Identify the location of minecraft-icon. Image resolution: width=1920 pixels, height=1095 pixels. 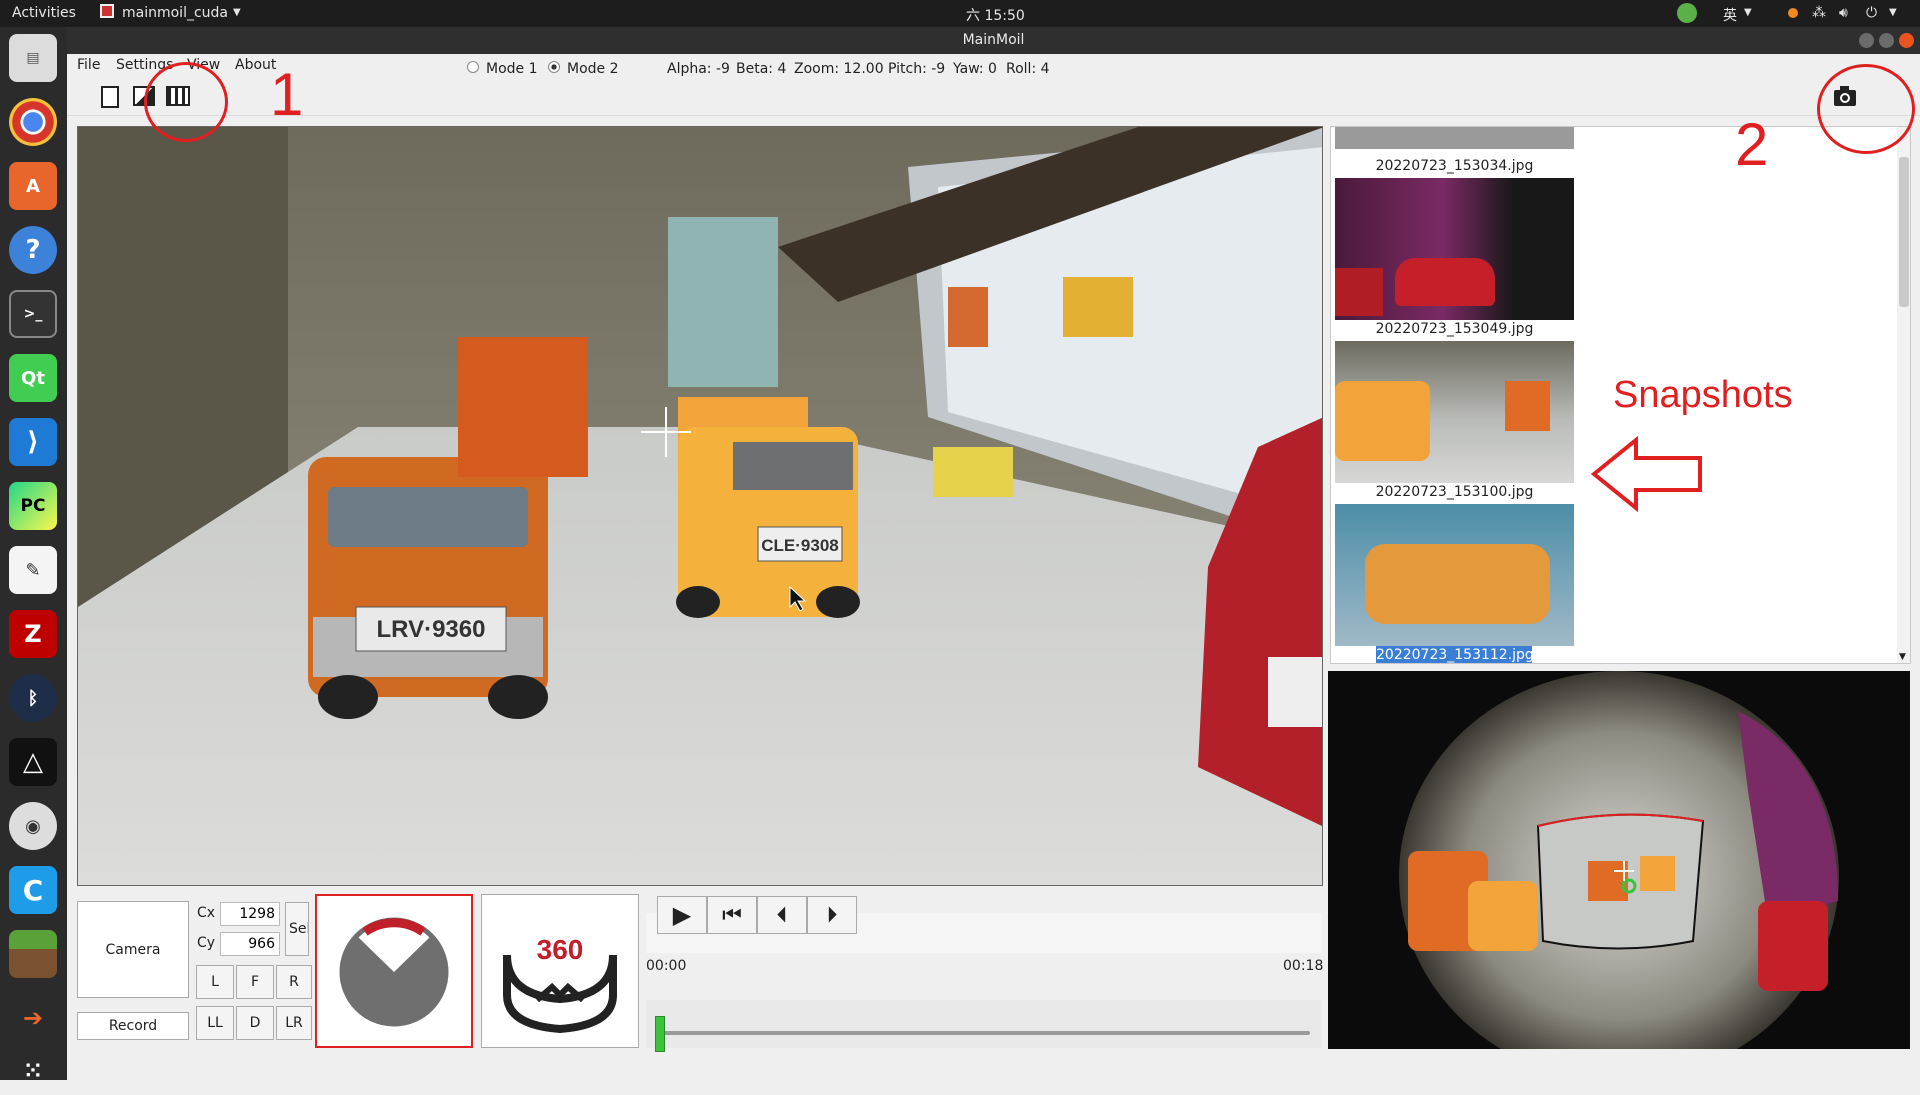
(33, 954).